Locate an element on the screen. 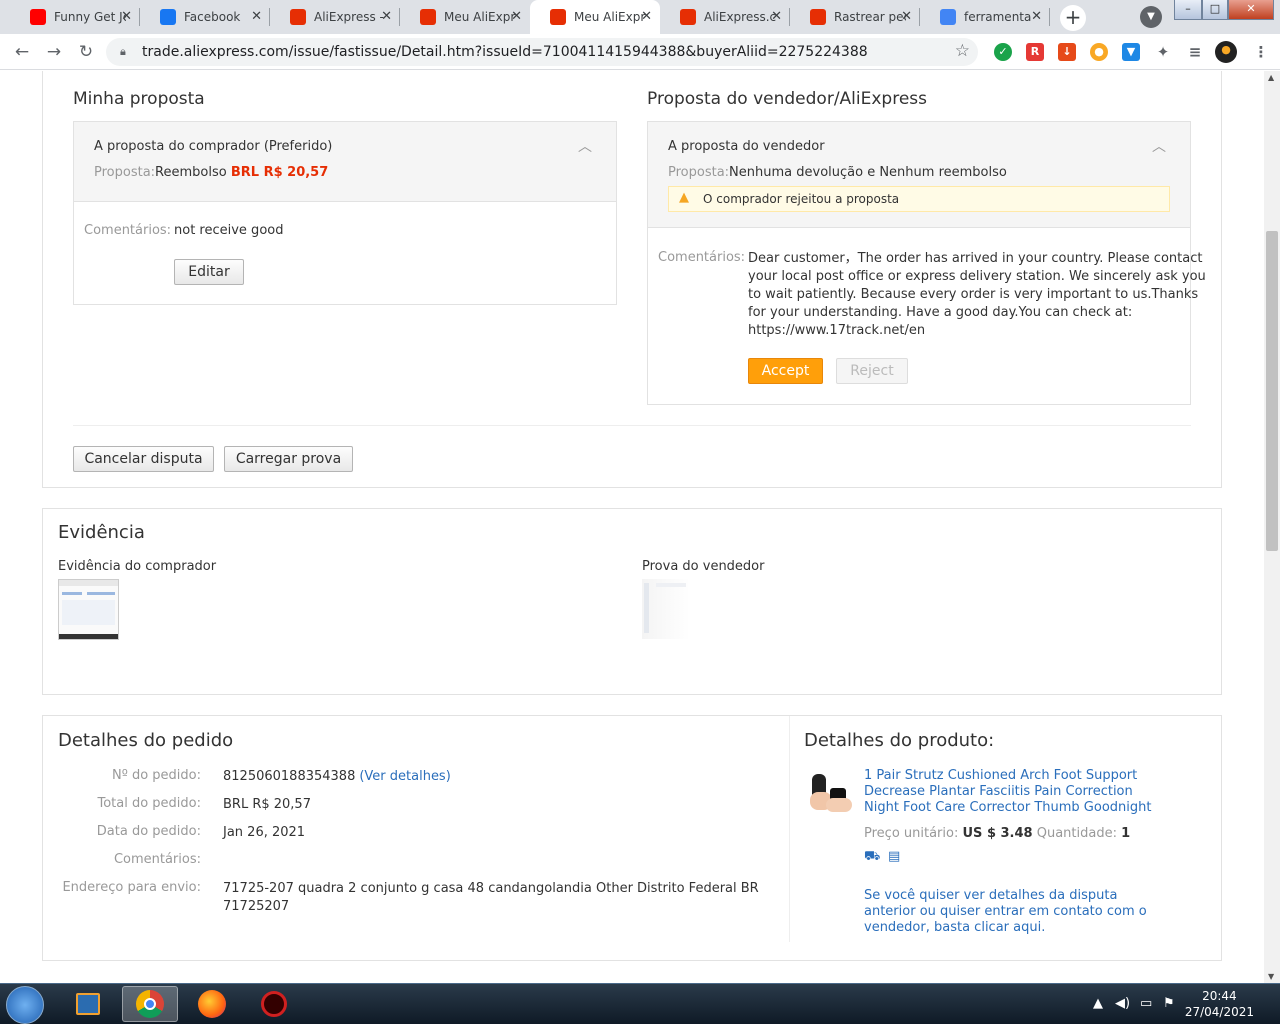  youtube-icon is located at coordinates (38, 17).